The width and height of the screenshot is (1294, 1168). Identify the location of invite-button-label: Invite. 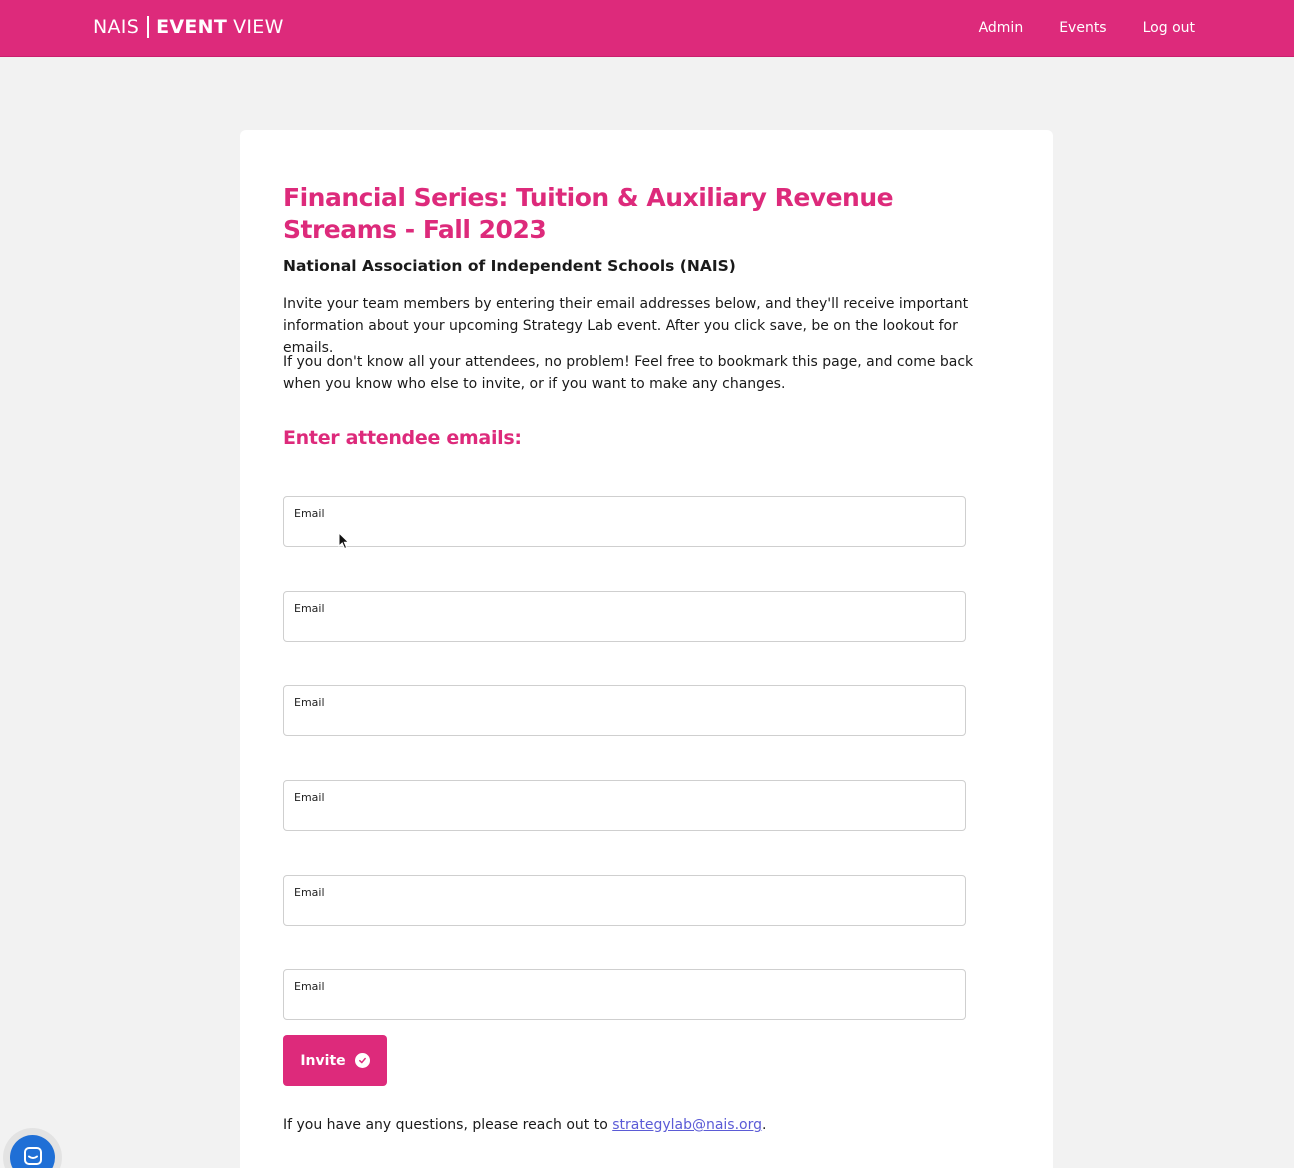
(323, 1060).